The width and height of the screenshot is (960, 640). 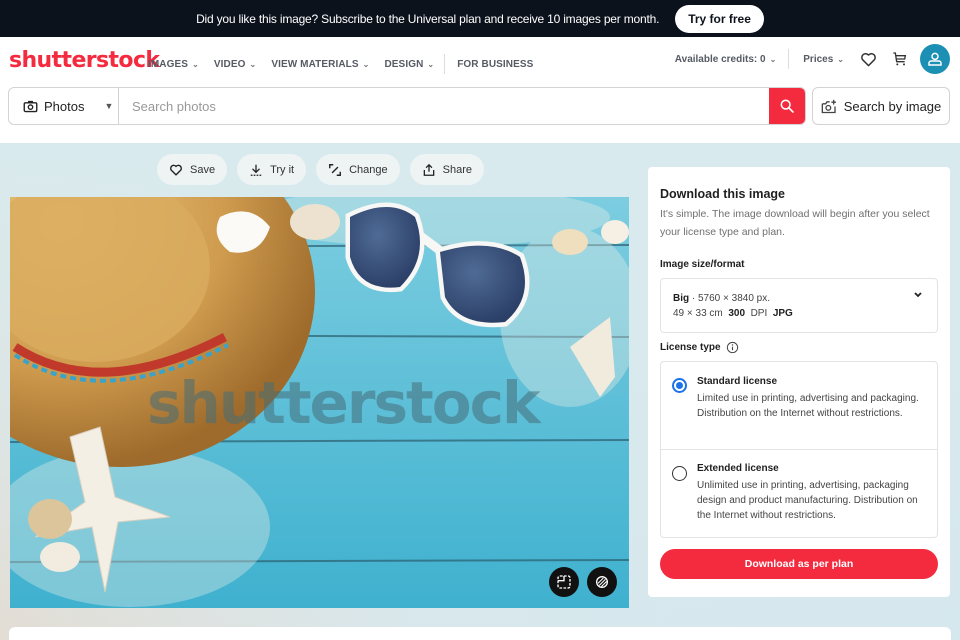 What do you see at coordinates (828, 106) in the screenshot?
I see `camera-plus-icon` at bounding box center [828, 106].